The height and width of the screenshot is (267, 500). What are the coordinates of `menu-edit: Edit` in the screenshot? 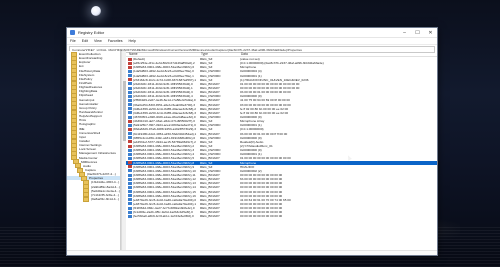 It's located at (85, 41).